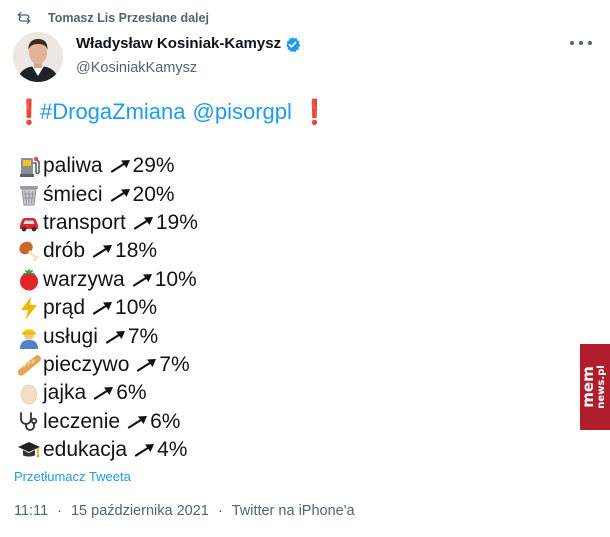  What do you see at coordinates (29, 422) in the screenshot?
I see `stethoscope-icon` at bounding box center [29, 422].